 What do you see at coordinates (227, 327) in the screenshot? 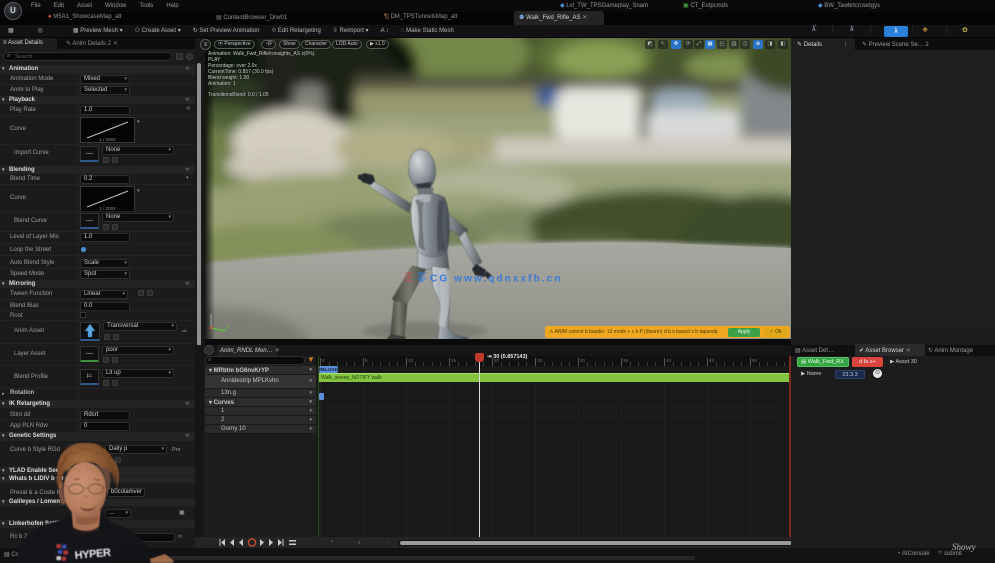
I see `svg-text: y` at bounding box center [227, 327].